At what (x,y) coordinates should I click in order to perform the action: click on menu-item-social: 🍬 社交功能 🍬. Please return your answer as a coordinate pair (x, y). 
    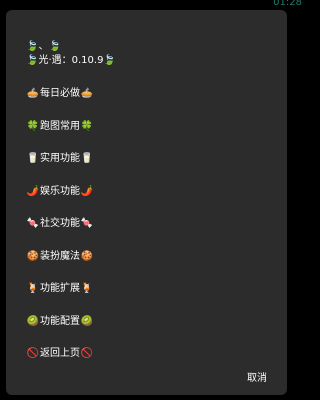
    Looking at the image, I should click on (60, 232).